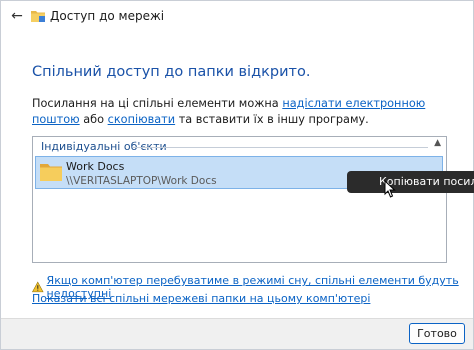 Image resolution: width=474 pixels, height=350 pixels. I want to click on mouse-cursor-icon, so click(390, 189).